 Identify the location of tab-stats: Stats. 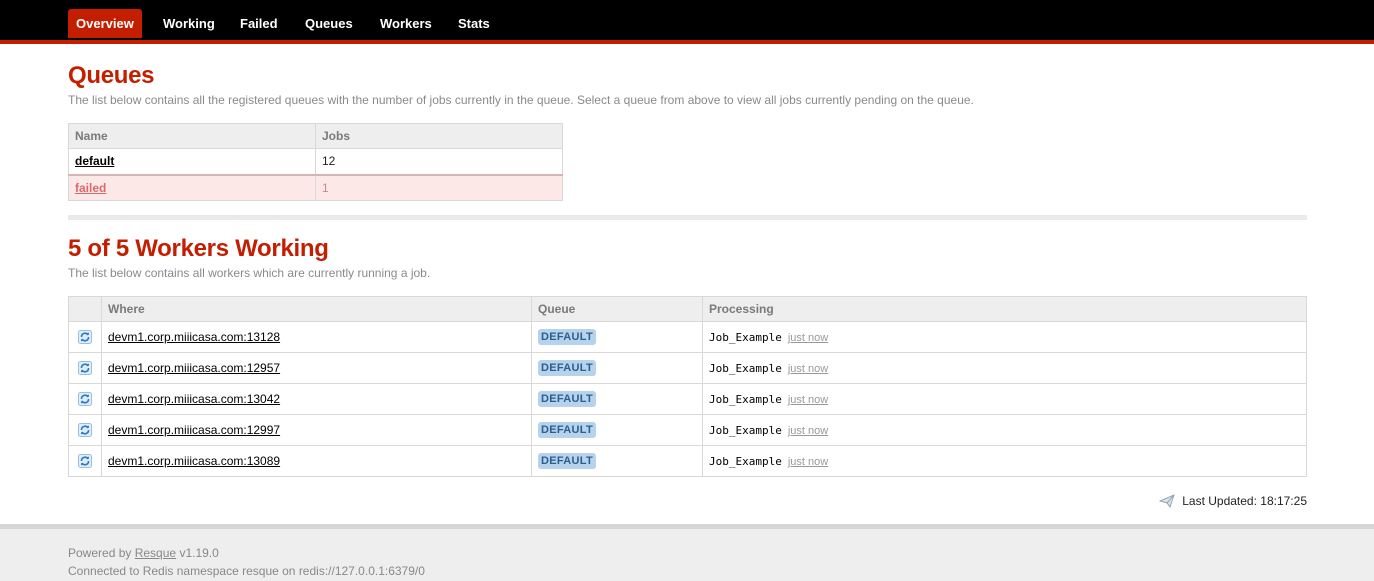
(474, 23).